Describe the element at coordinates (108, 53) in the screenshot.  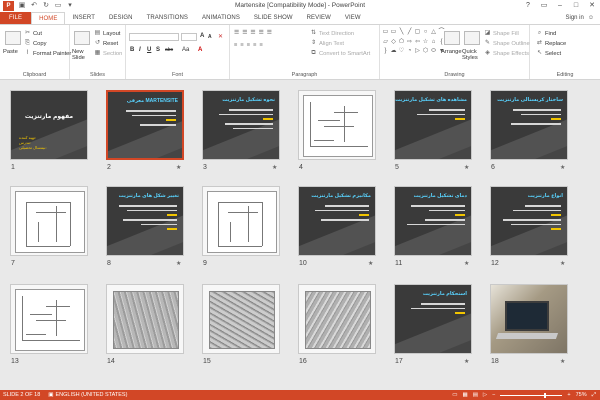
I see `section-button: ▦ Section` at that location.